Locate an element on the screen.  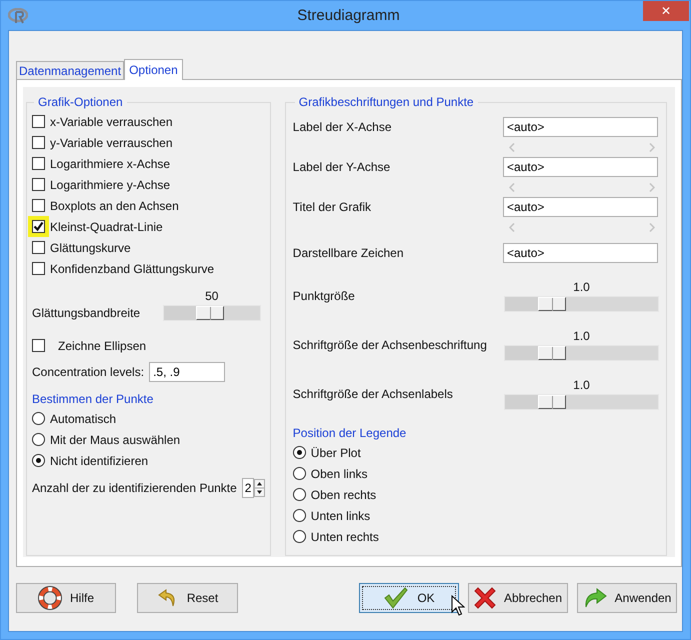
slider-value: 50 is located at coordinates (211, 297).